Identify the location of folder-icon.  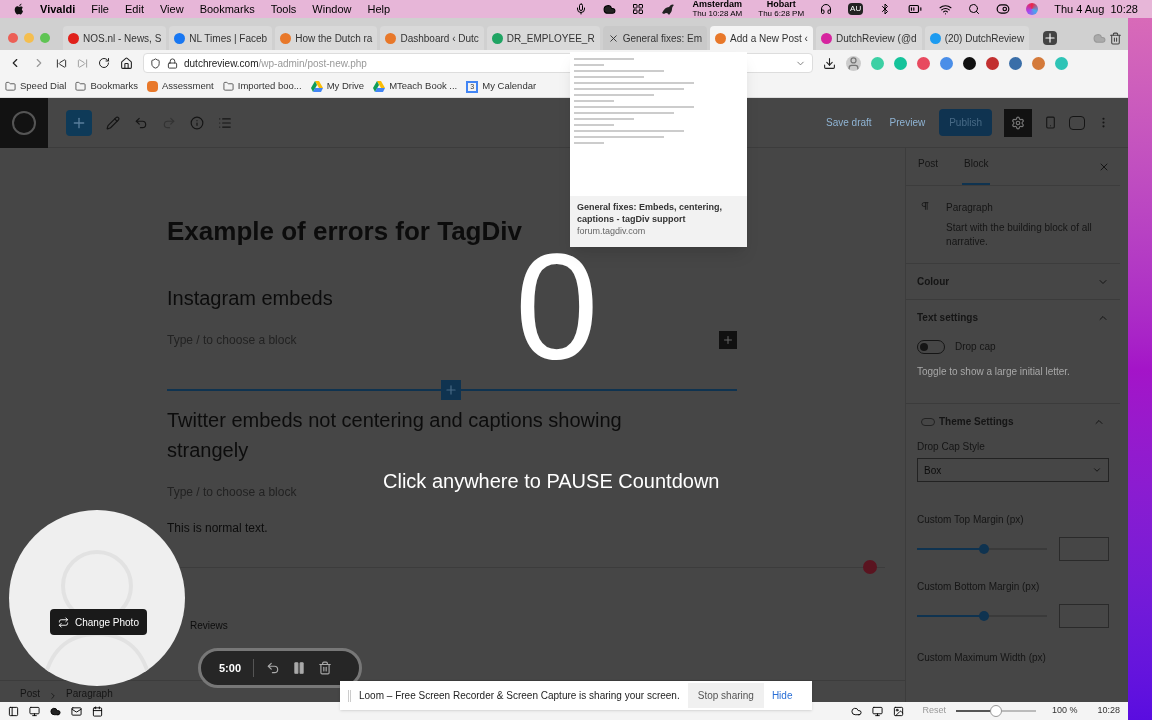
(228, 86).